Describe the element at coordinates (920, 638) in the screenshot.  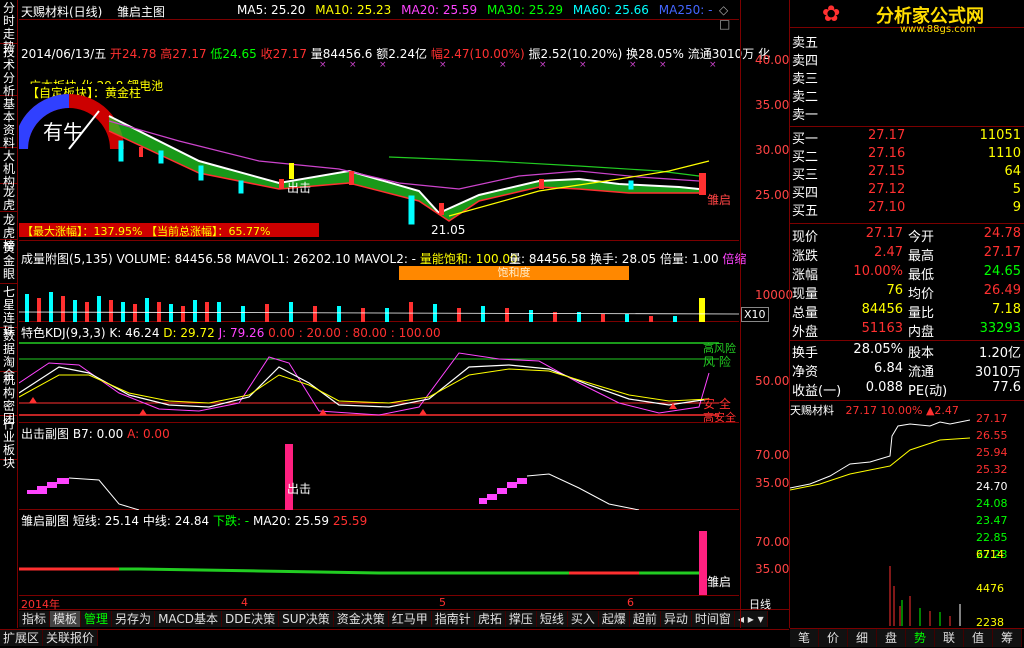
I see `right-tab-4: 势` at that location.